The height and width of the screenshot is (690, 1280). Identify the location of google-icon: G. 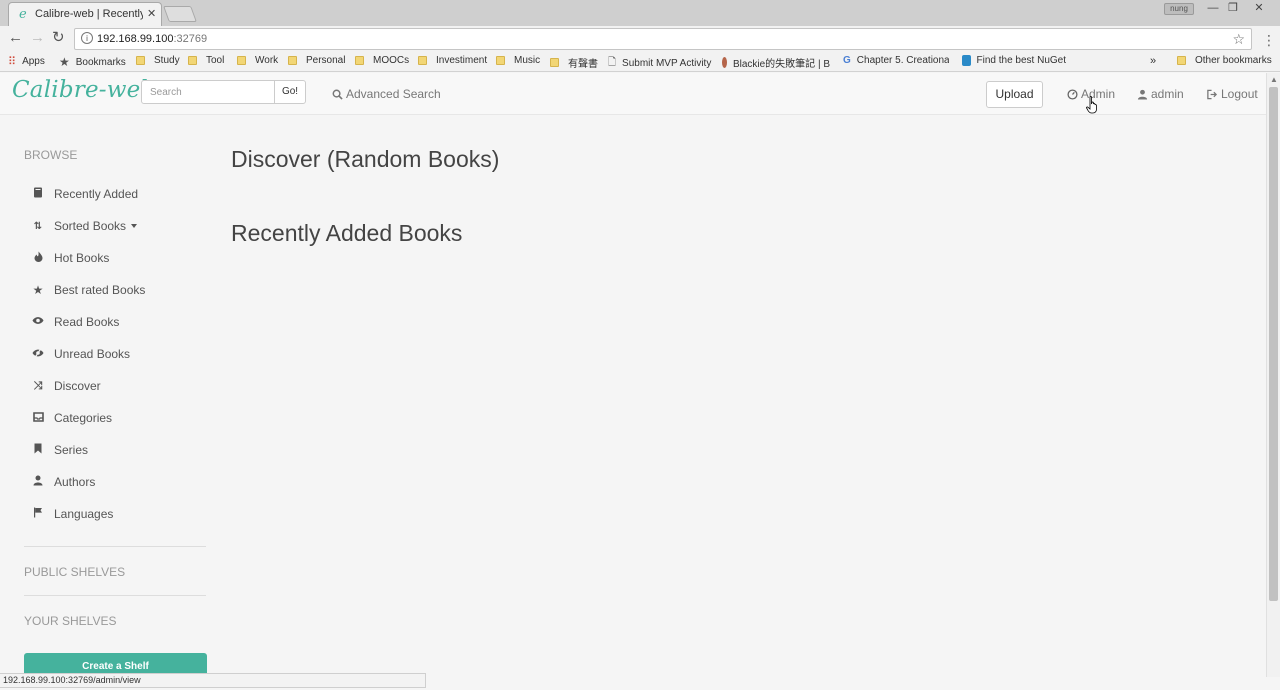
(847, 60).